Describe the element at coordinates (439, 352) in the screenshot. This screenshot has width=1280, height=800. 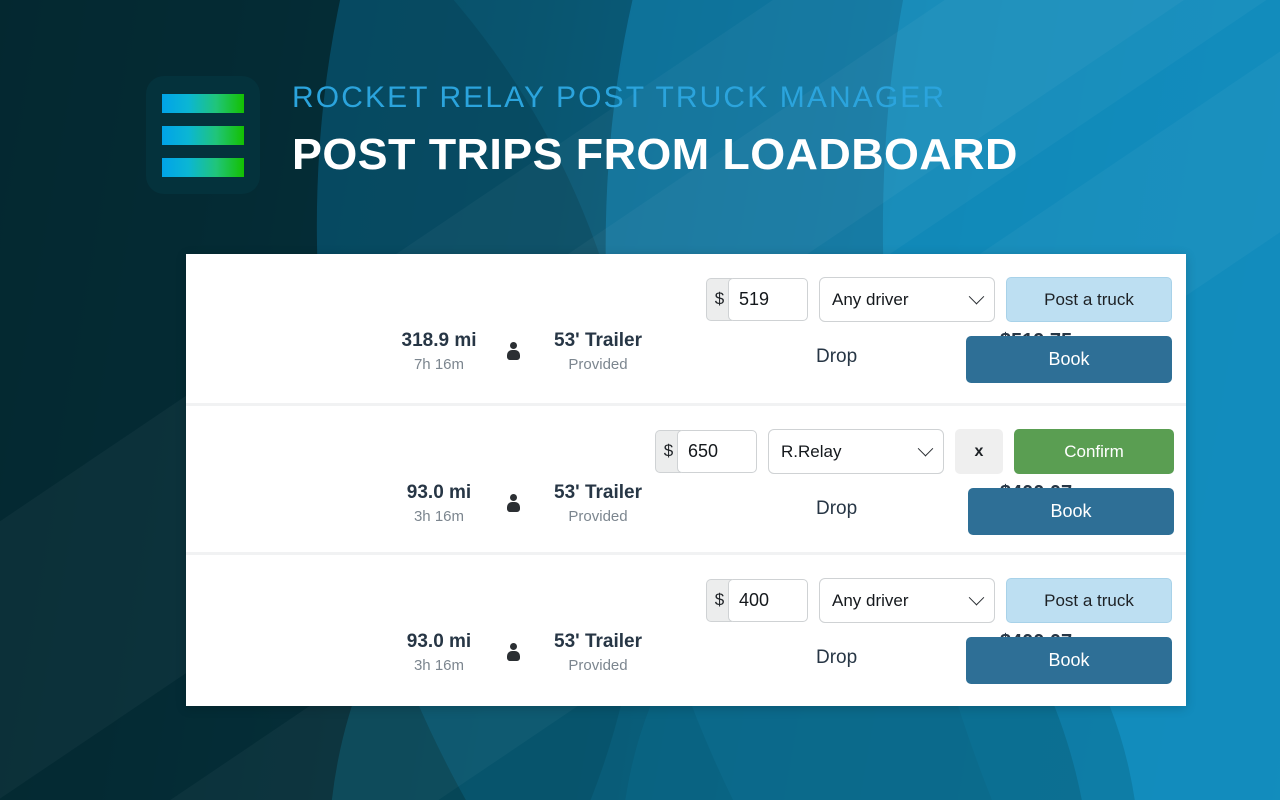
I see `distance-cell: 318.9 mi 7h 16m` at that location.